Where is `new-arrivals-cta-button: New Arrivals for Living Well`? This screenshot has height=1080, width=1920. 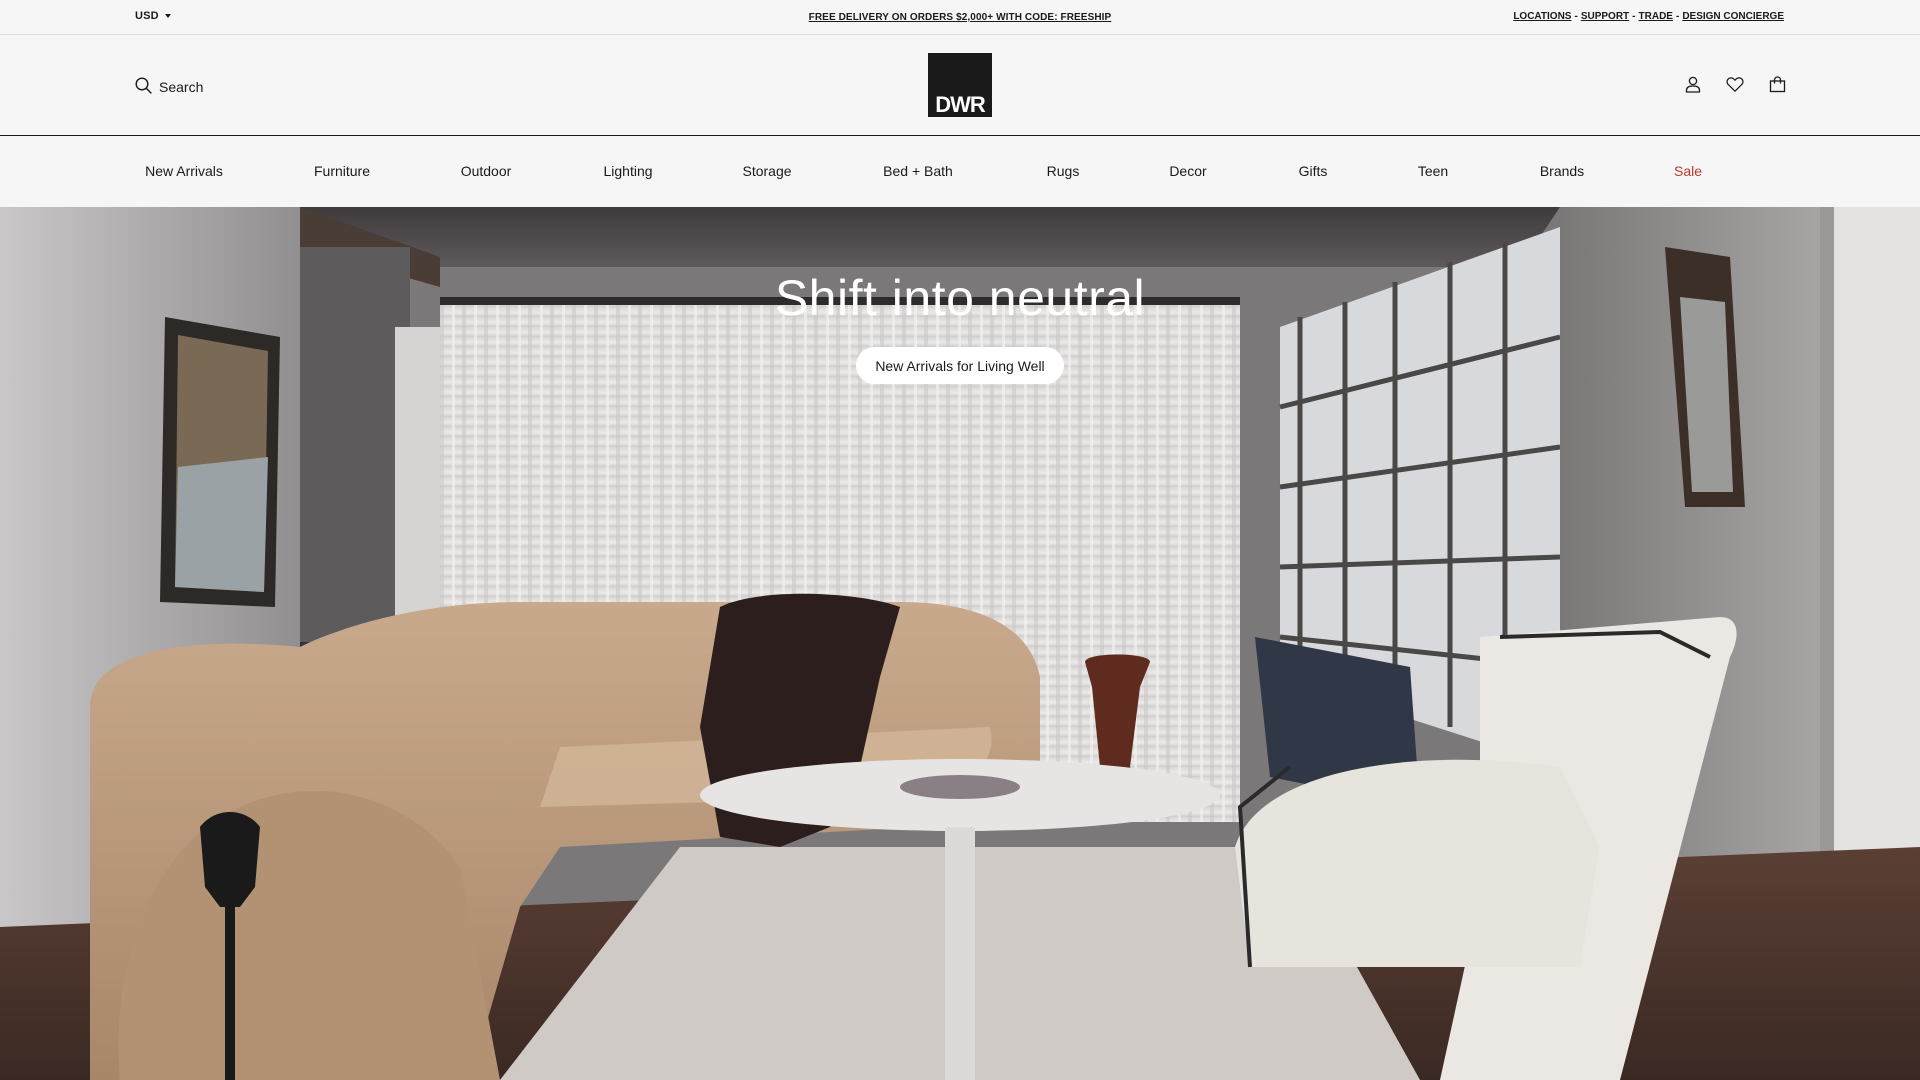
new-arrivals-cta-button: New Arrivals for Living Well is located at coordinates (960, 365).